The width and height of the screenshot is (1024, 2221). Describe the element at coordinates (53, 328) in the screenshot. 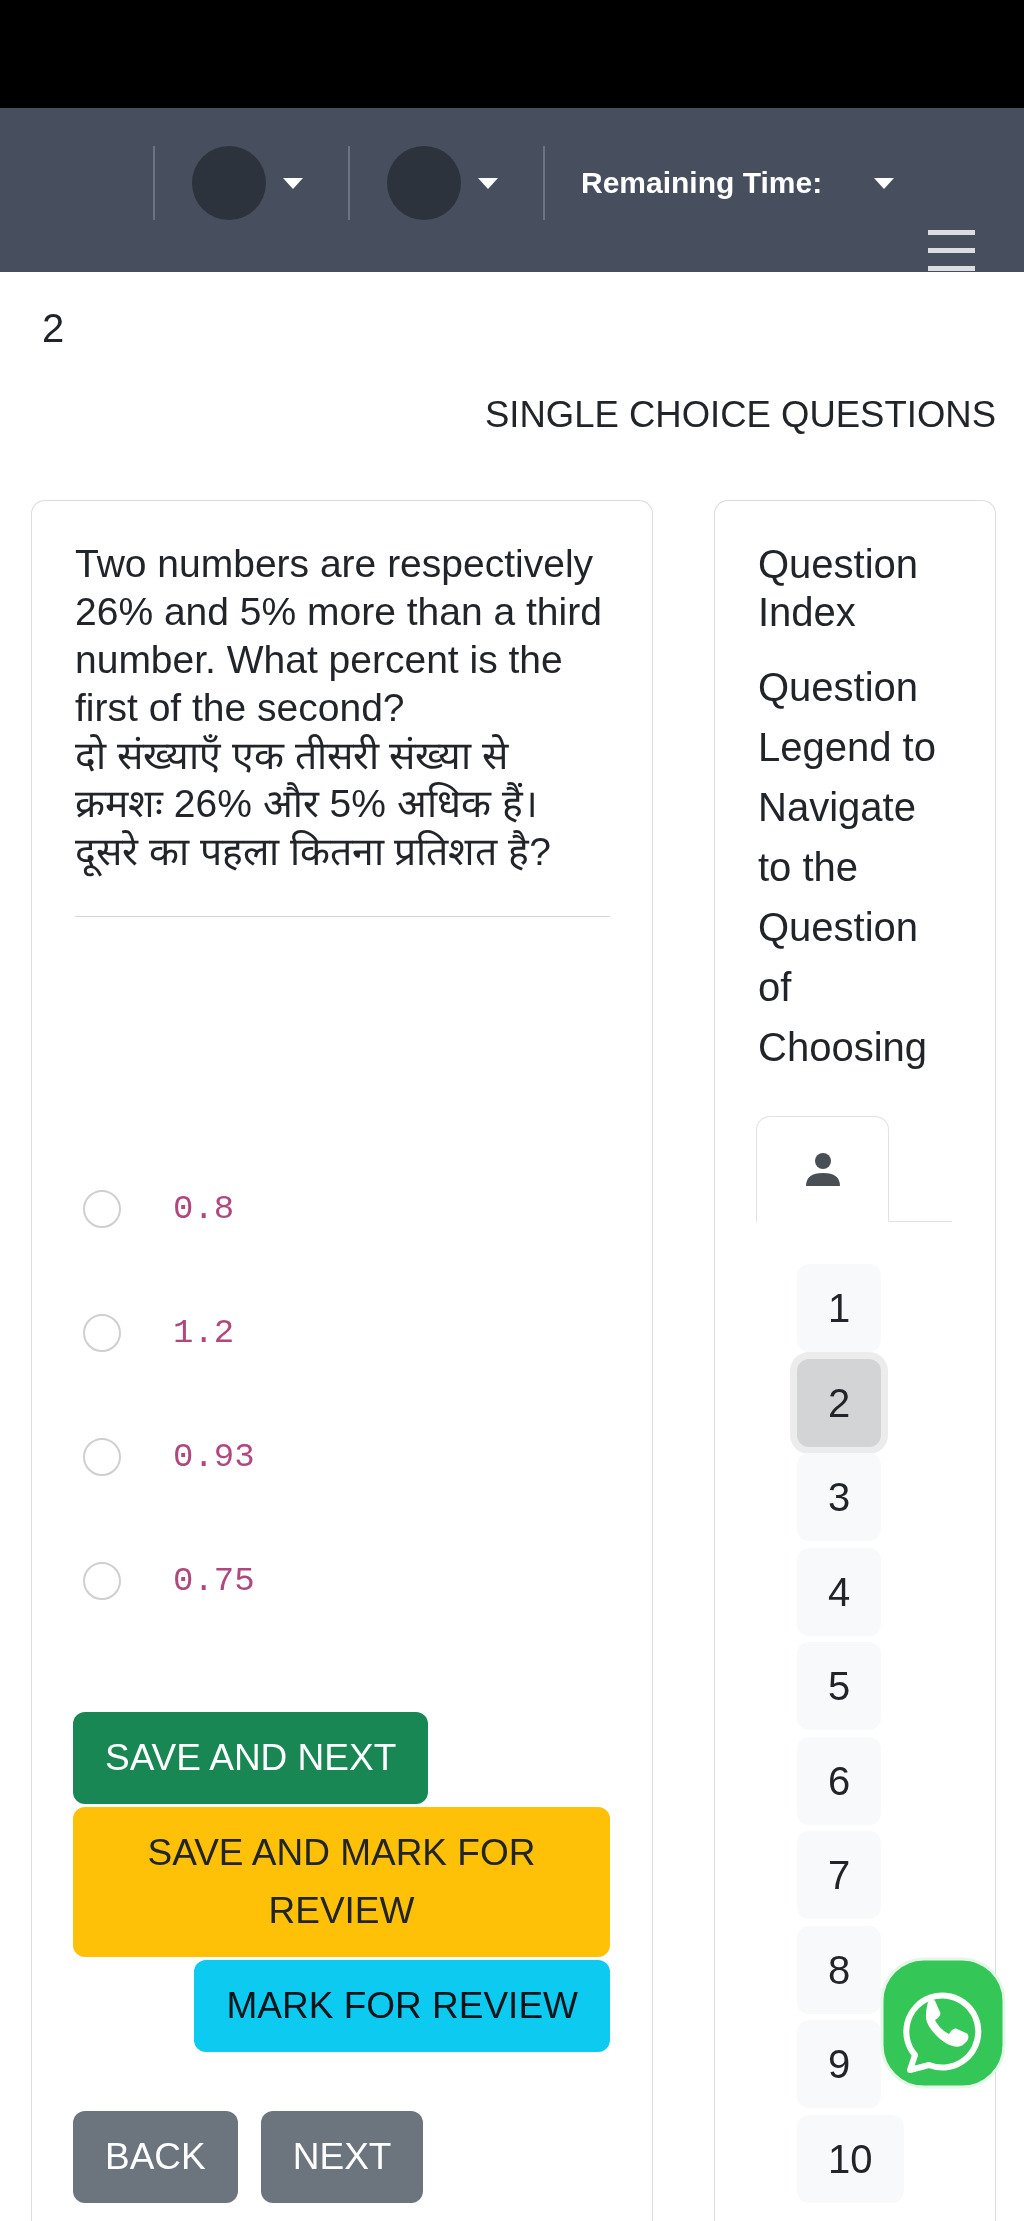

I see `question-number: 2` at that location.